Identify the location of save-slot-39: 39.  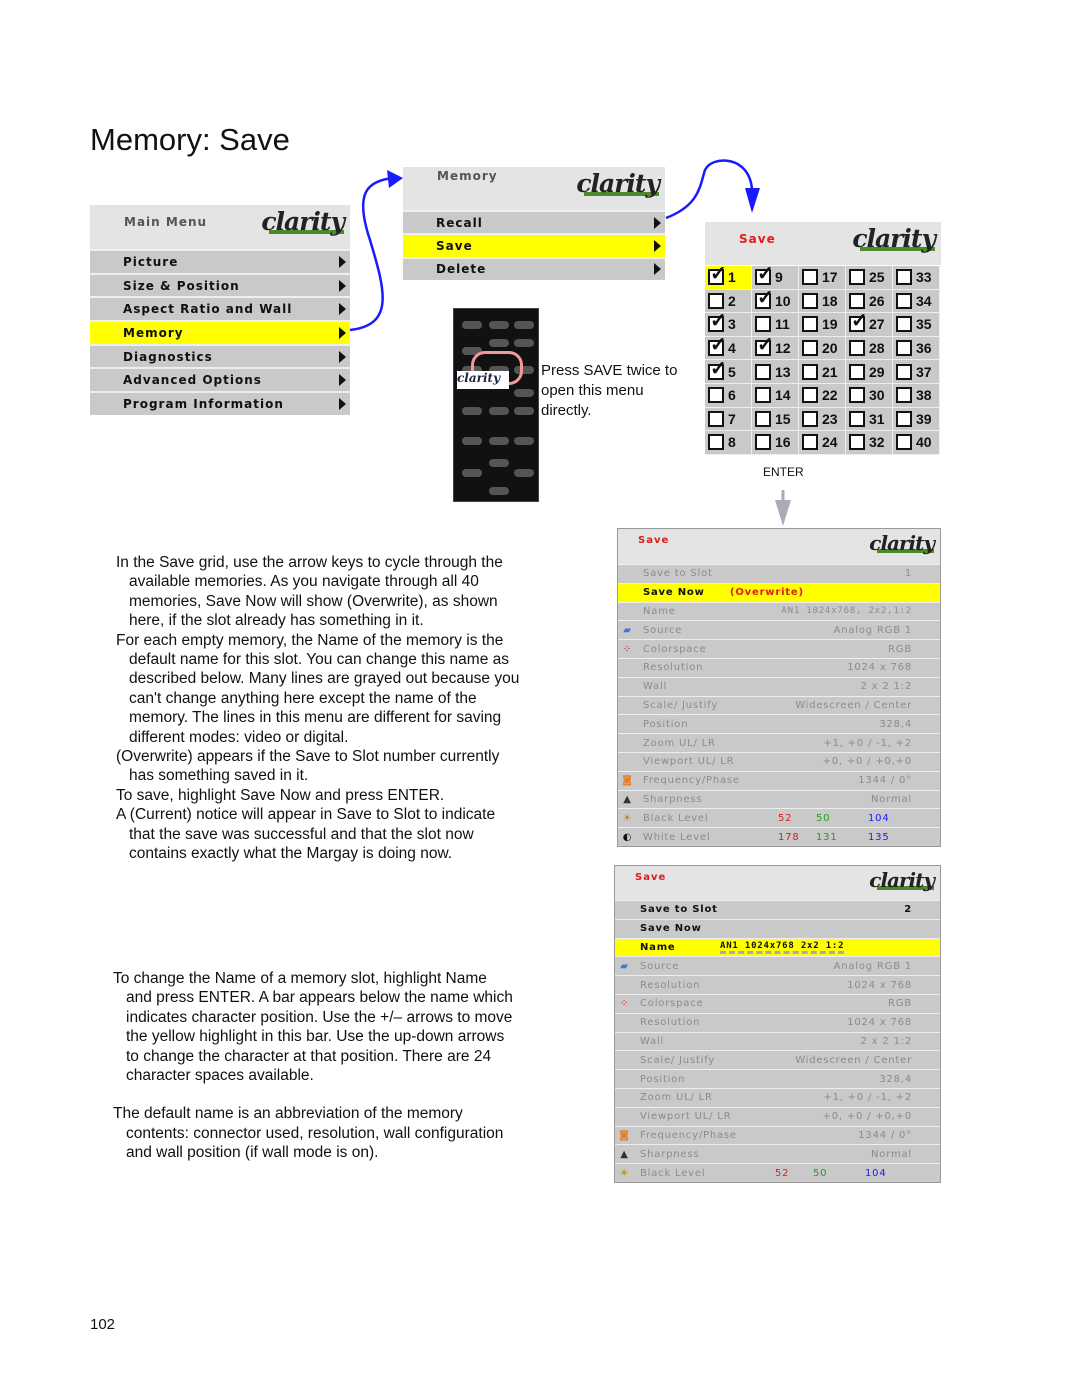
(916, 419).